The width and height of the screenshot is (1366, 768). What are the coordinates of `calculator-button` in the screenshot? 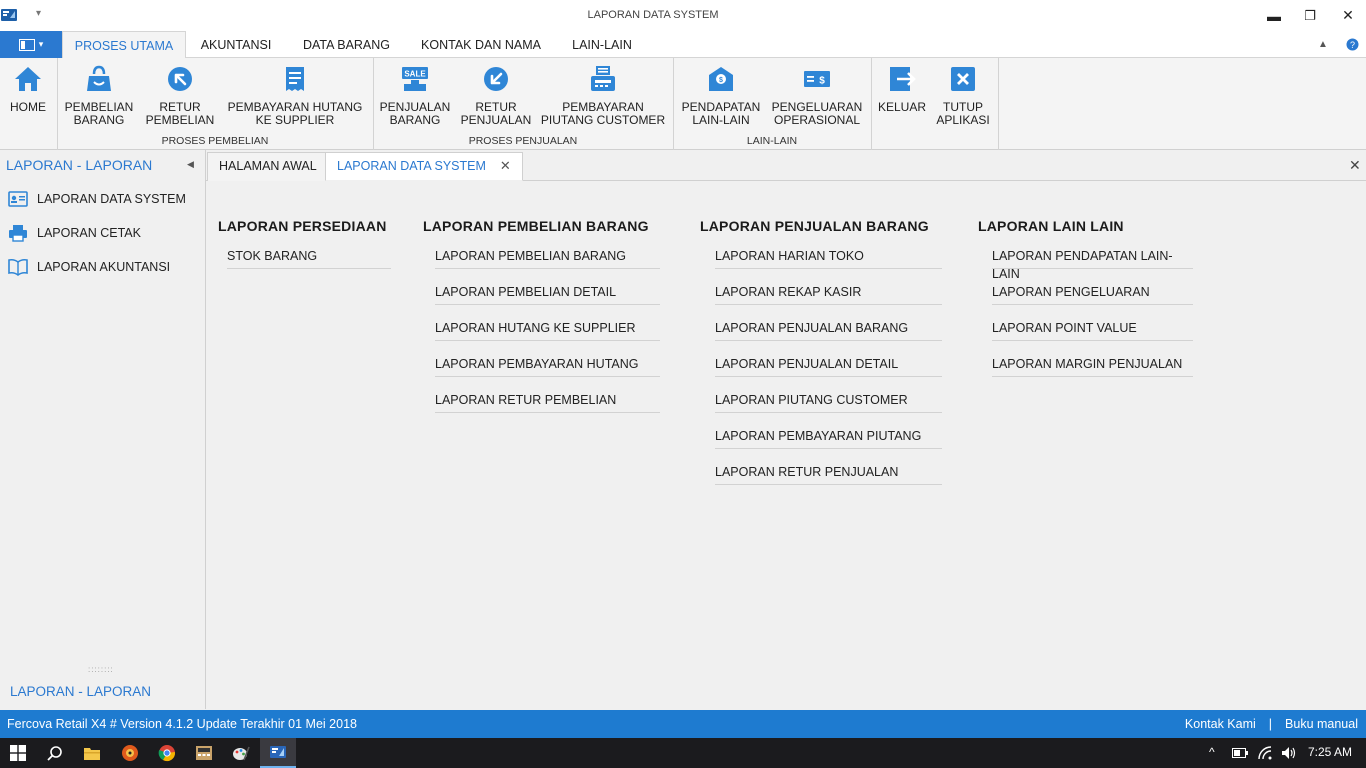 It's located at (204, 753).